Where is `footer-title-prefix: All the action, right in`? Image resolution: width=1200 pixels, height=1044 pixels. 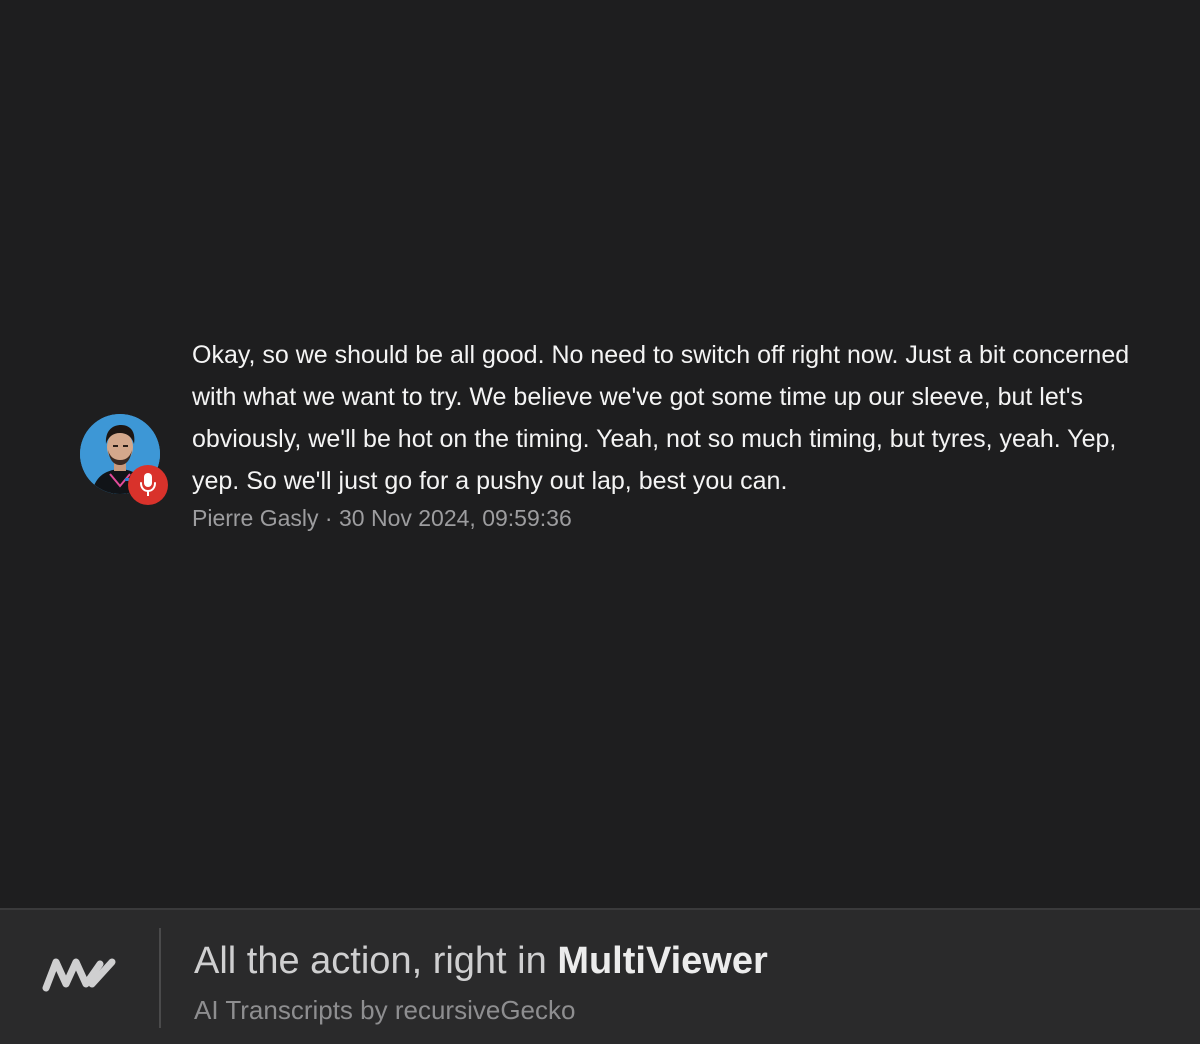 footer-title-prefix: All the action, right in is located at coordinates (376, 961).